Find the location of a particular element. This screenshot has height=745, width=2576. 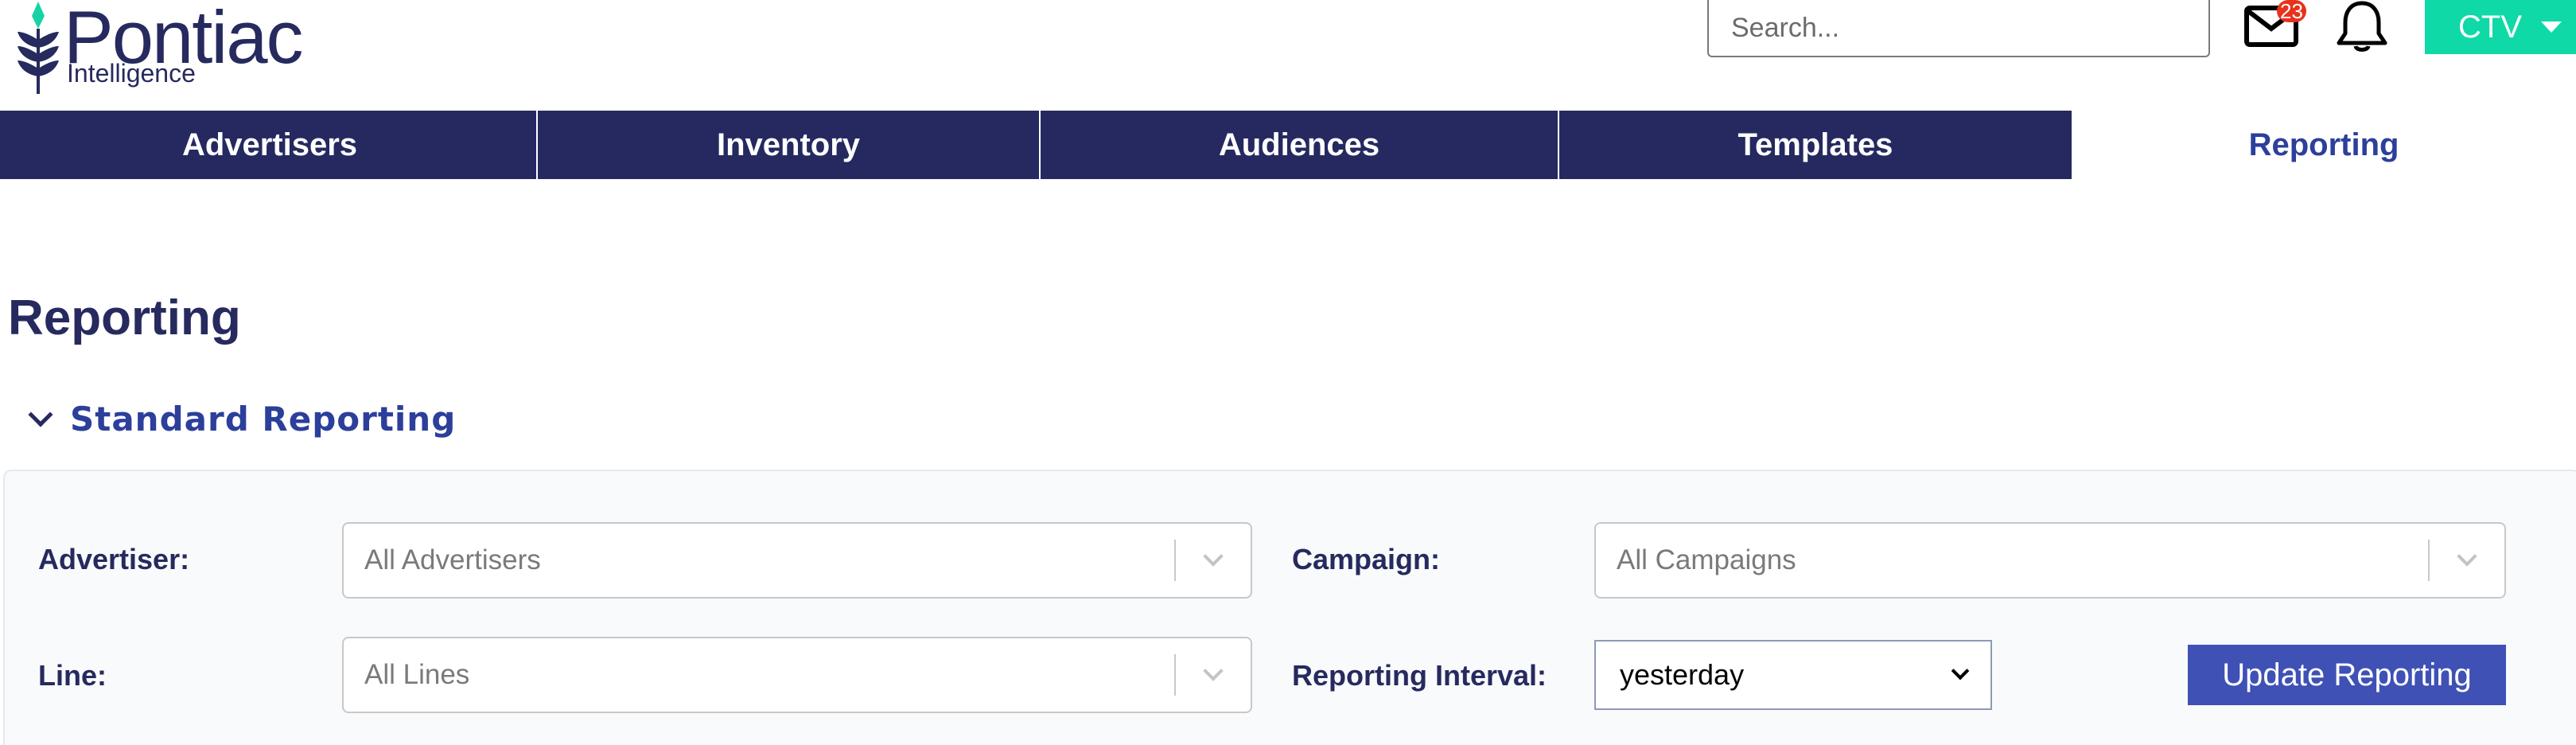

search-input is located at coordinates (1959, 28).